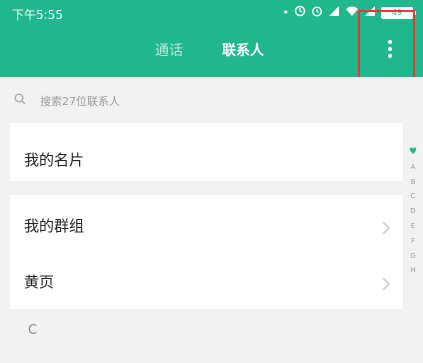 This screenshot has height=363, width=423. Describe the element at coordinates (206, 336) in the screenshot. I see `section-header: C` at that location.